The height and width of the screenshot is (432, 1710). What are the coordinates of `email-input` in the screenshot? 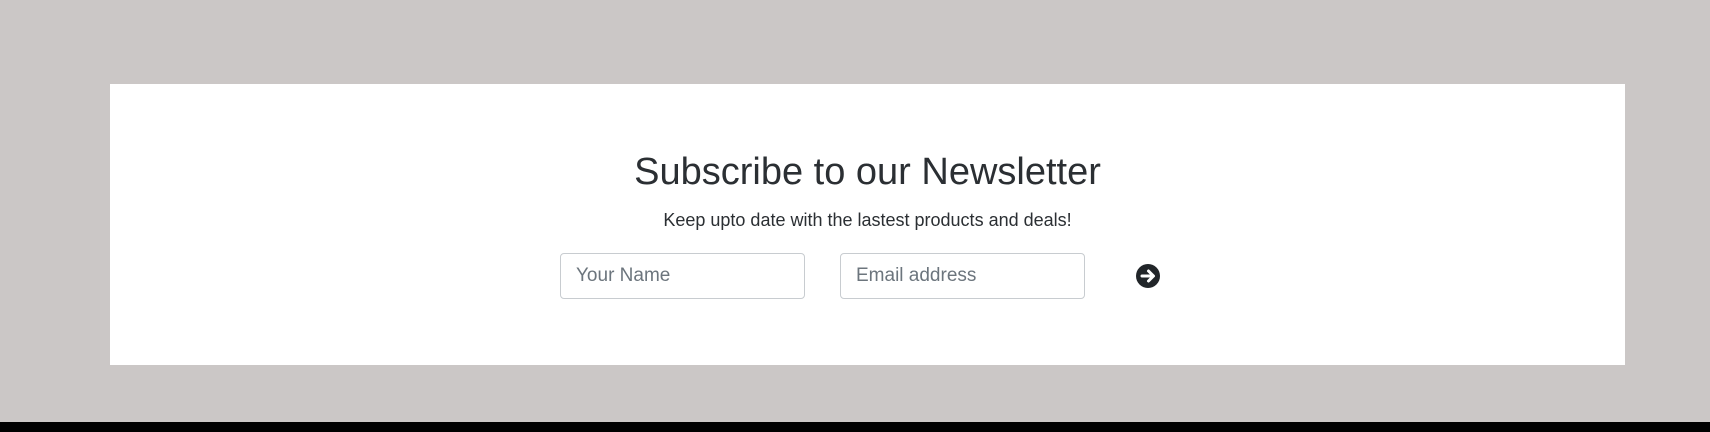 It's located at (962, 276).